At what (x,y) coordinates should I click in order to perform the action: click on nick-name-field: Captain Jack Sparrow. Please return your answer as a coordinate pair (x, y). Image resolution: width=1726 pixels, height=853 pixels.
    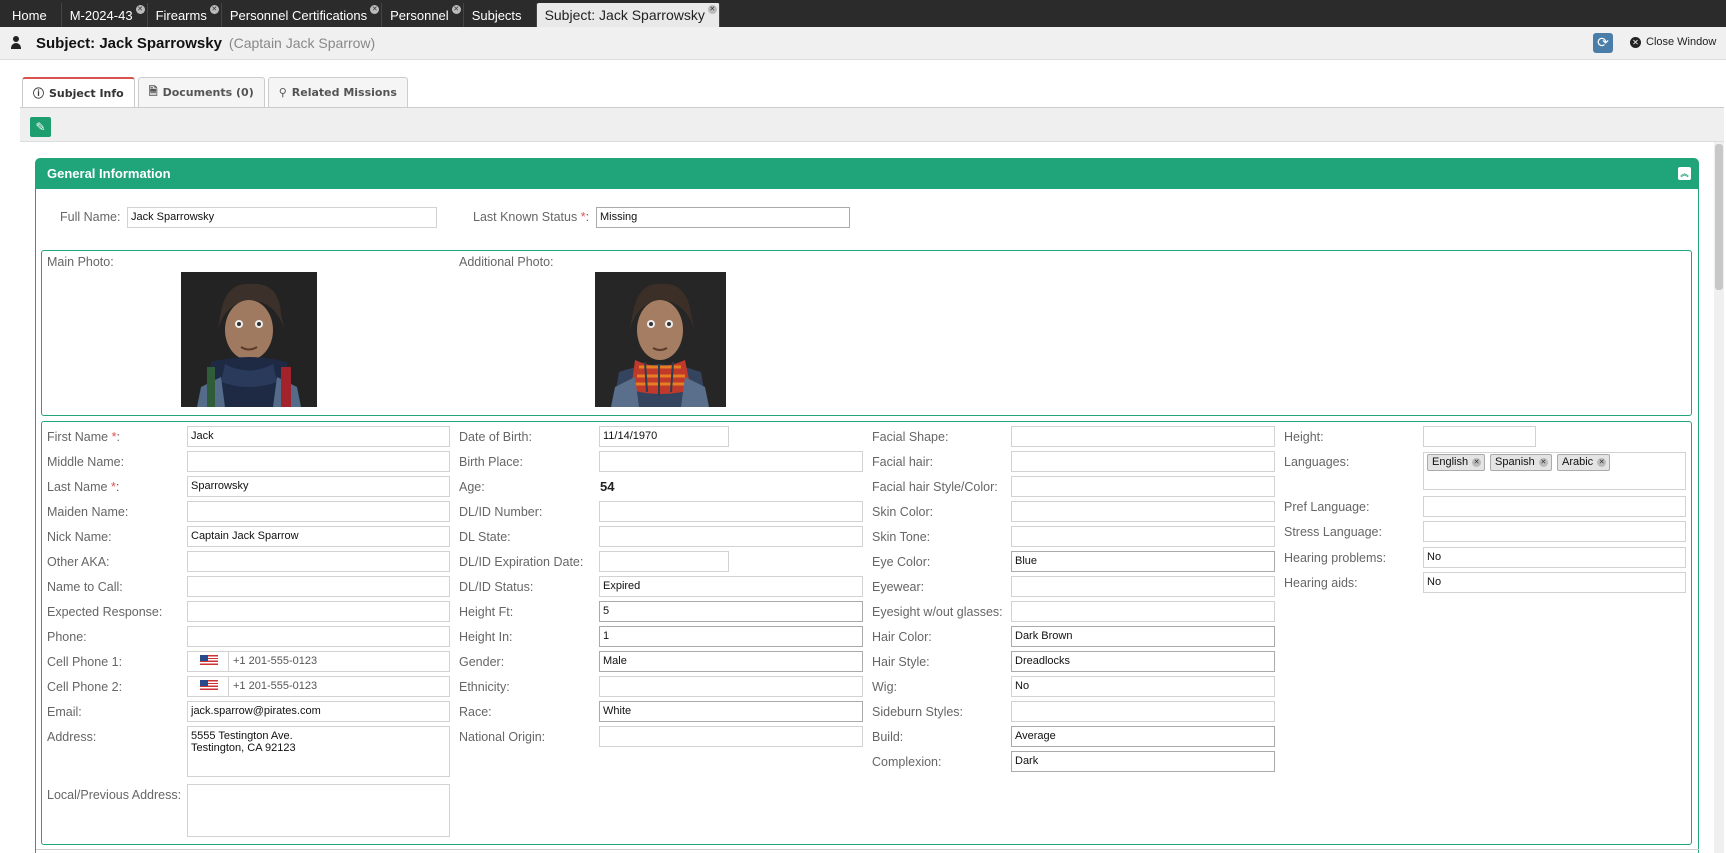
    Looking at the image, I should click on (318, 536).